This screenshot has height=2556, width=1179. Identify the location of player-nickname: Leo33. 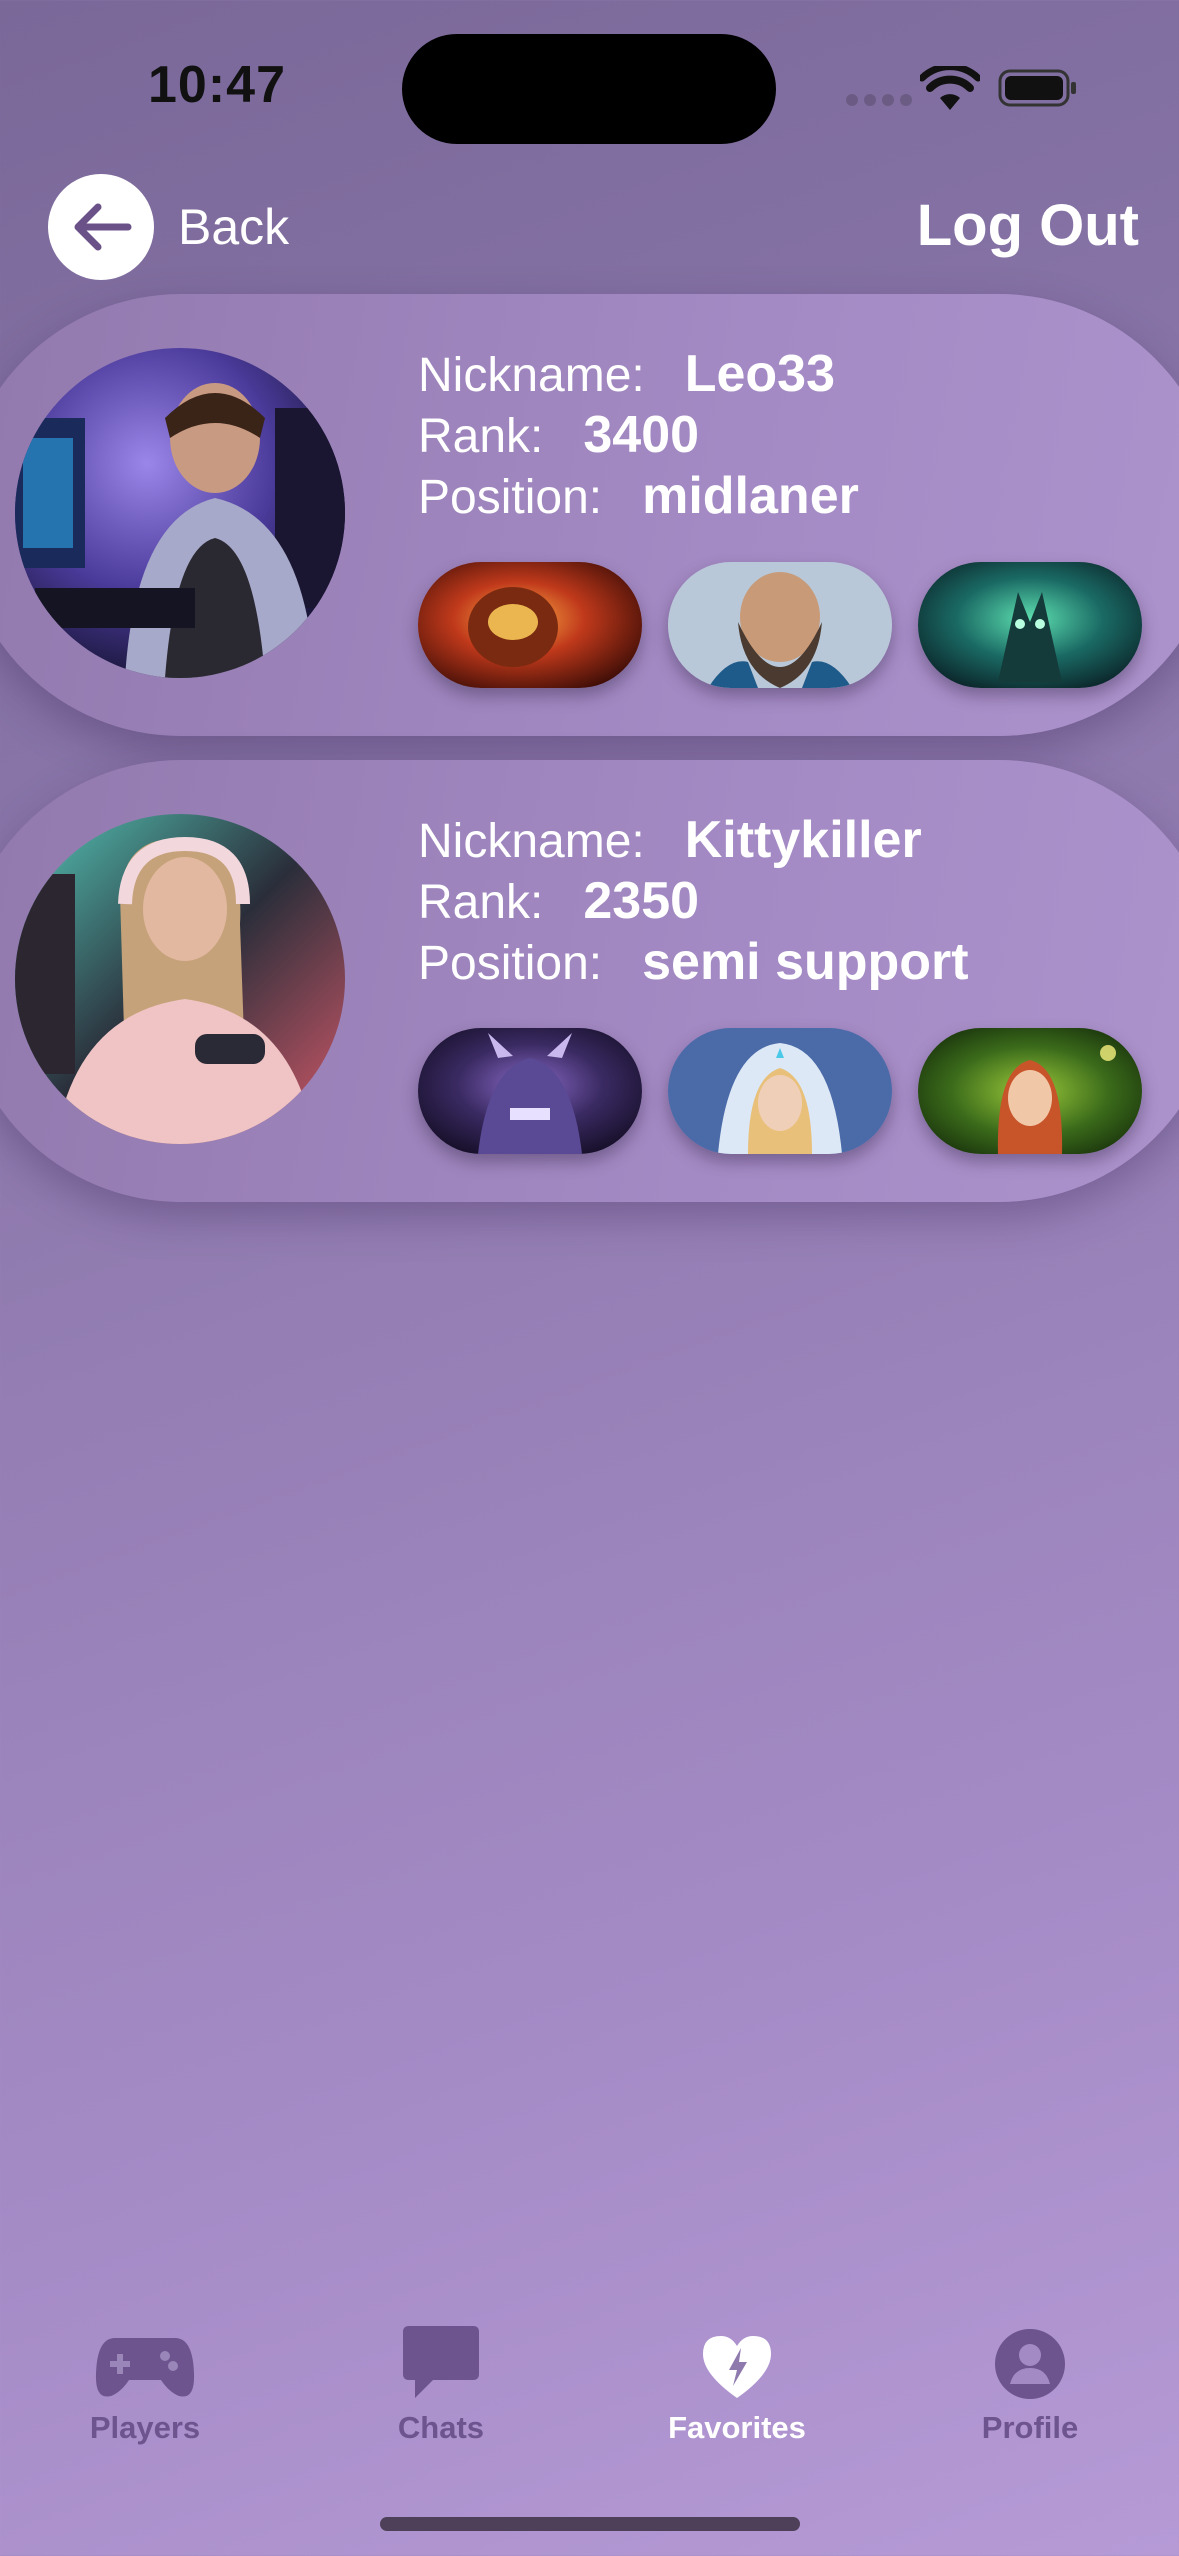
(760, 374).